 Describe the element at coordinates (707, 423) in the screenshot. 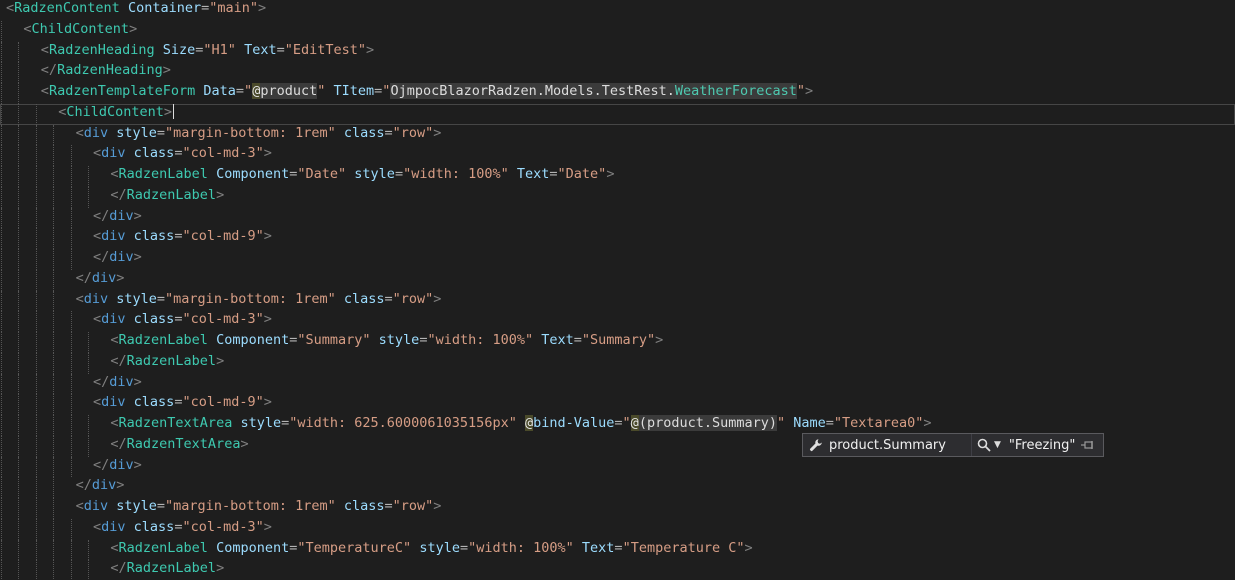

I see `code-token: (product.Summary)` at that location.